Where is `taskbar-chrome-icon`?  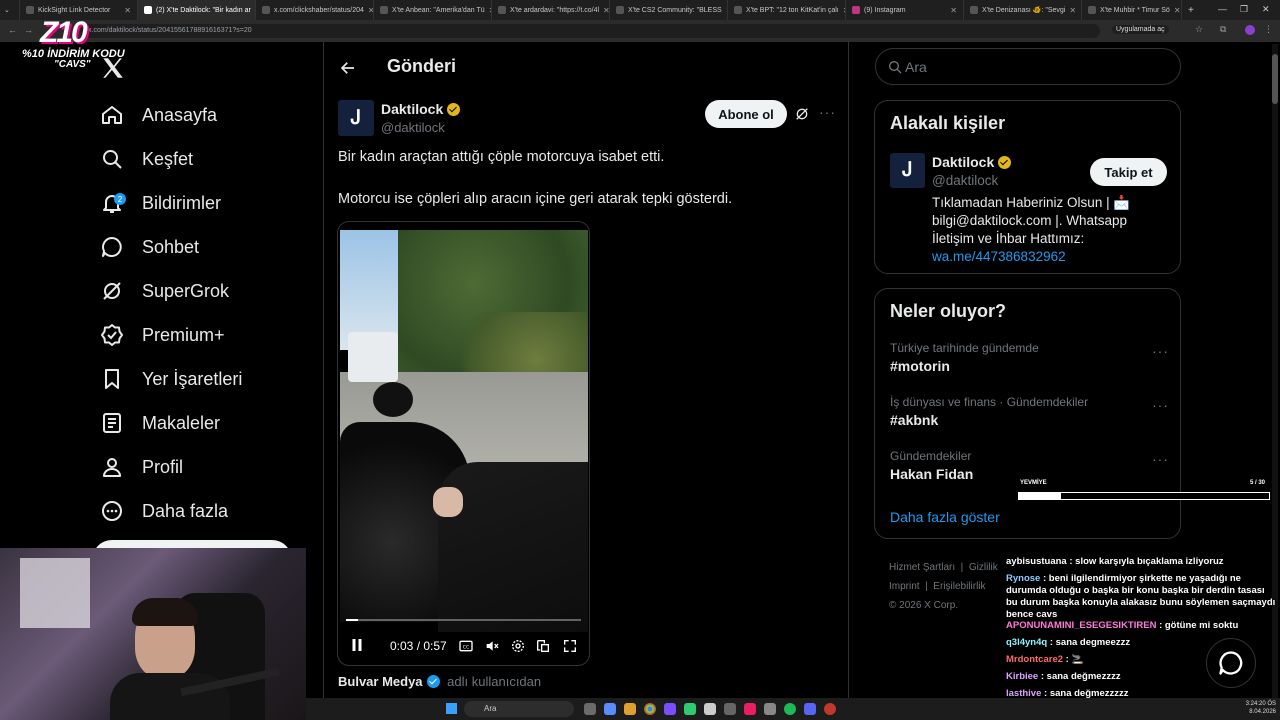 taskbar-chrome-icon is located at coordinates (650, 709).